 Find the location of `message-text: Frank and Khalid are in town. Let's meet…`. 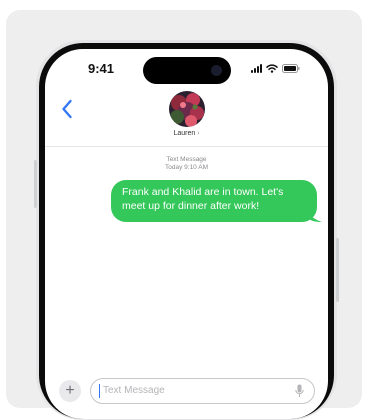

message-text: Frank and Khalid are in town. Let's meet… is located at coordinates (203, 199).